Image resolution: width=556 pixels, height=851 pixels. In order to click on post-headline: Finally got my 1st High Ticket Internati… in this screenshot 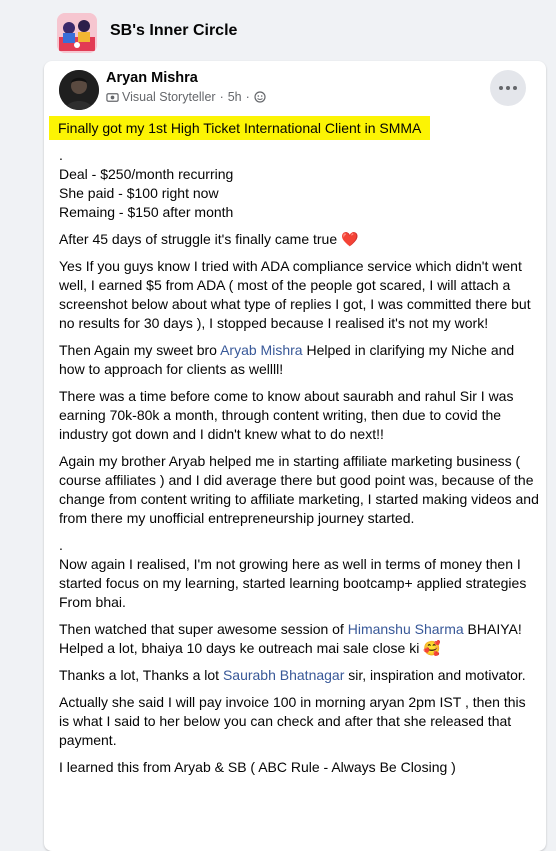, I will do `click(240, 128)`.